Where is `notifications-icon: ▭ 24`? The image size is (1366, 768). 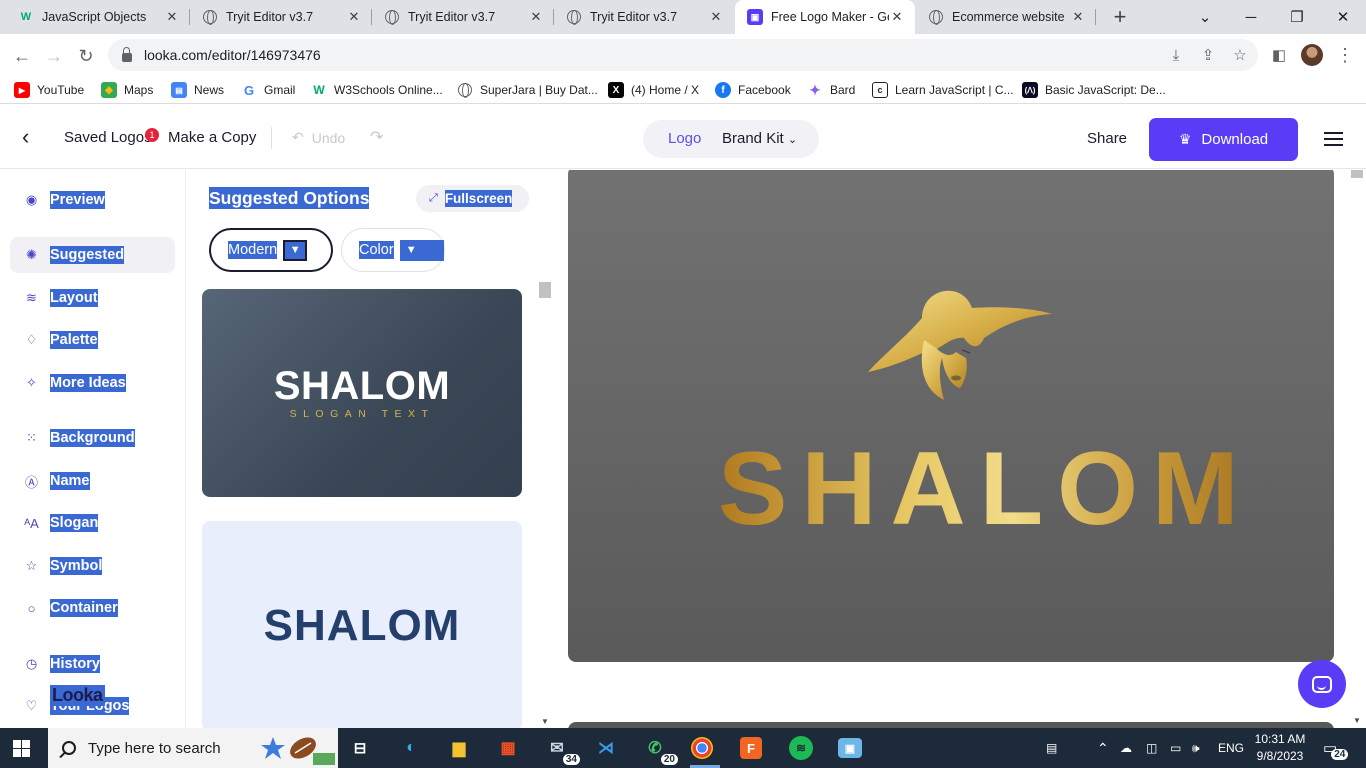
notifications-icon: ▭ 24 is located at coordinates (1336, 748).